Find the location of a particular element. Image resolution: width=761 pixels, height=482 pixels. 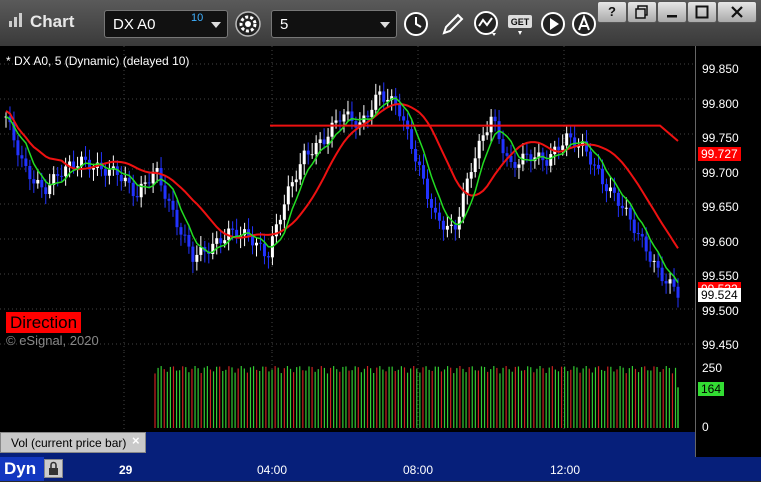

price-axis-label: 99.650 is located at coordinates (720, 207).